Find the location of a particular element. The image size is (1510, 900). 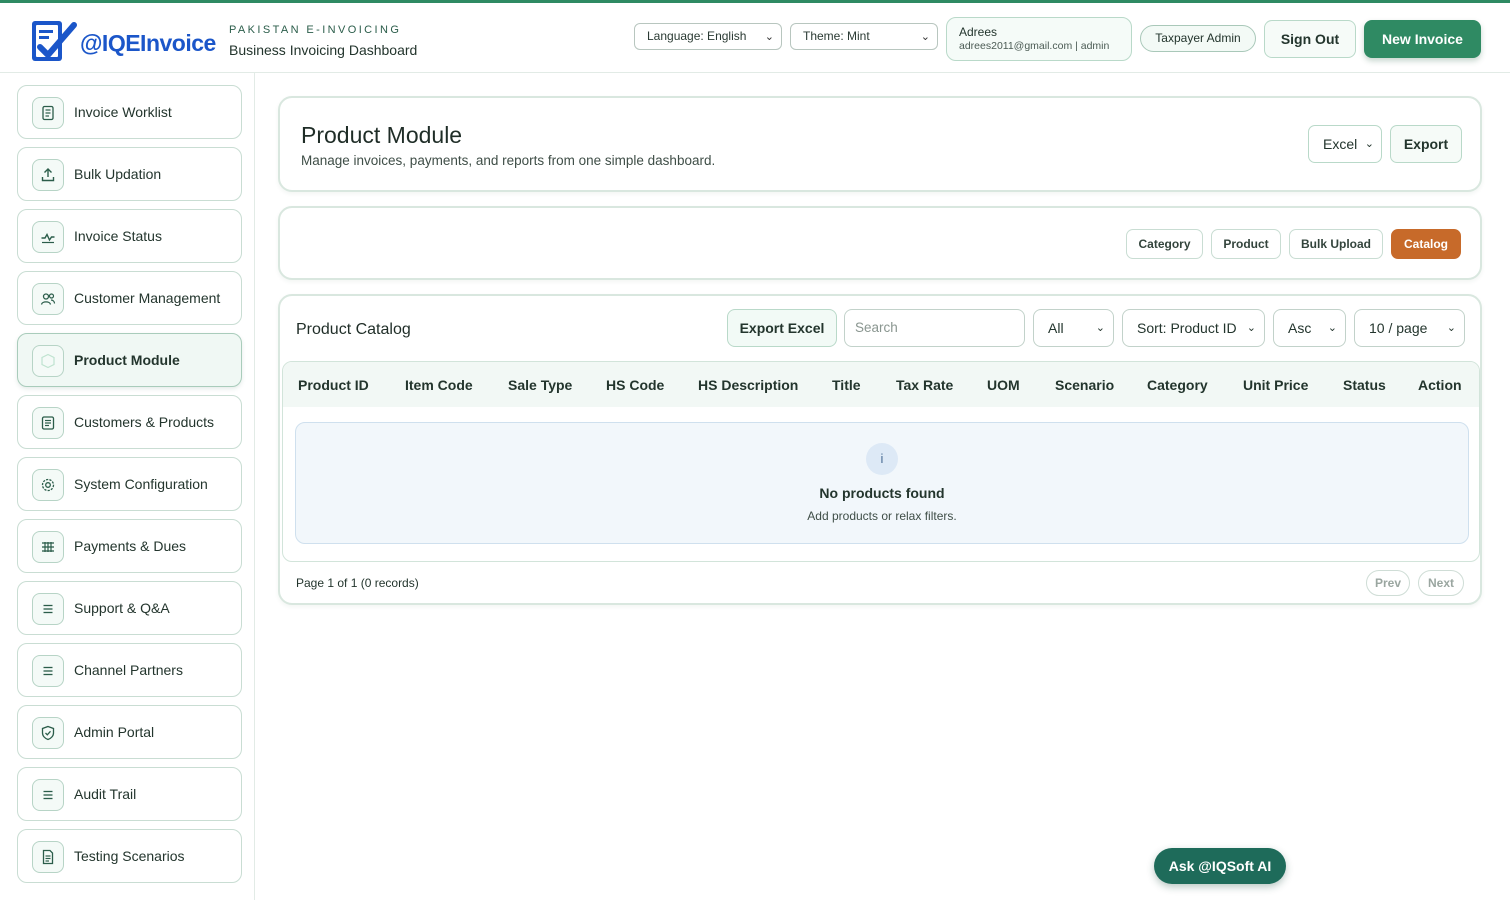

sidebar-item-payments-dues: Payments & Dues is located at coordinates (129, 546).